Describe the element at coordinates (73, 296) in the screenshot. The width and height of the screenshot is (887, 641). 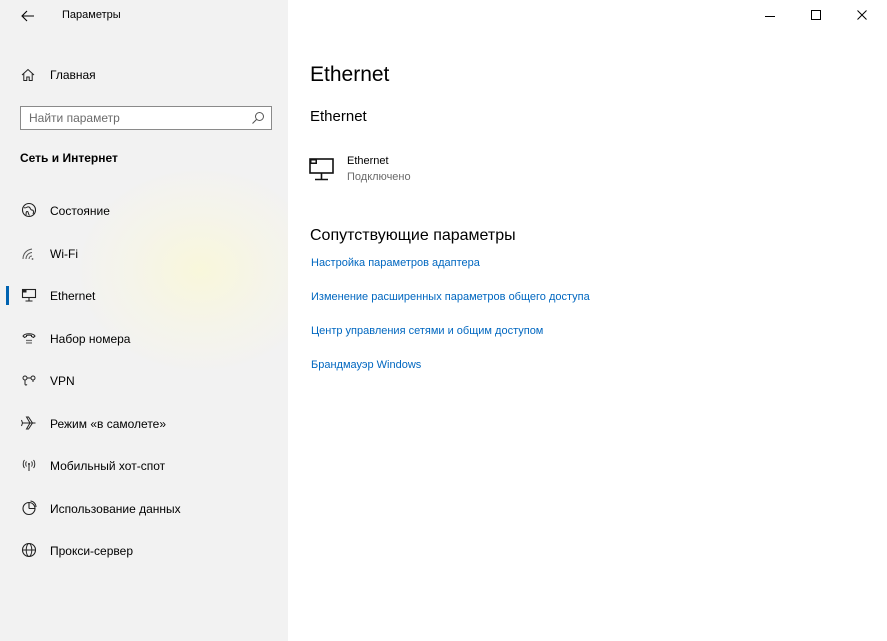
I see `sidebar-item-label: Ethernet` at that location.